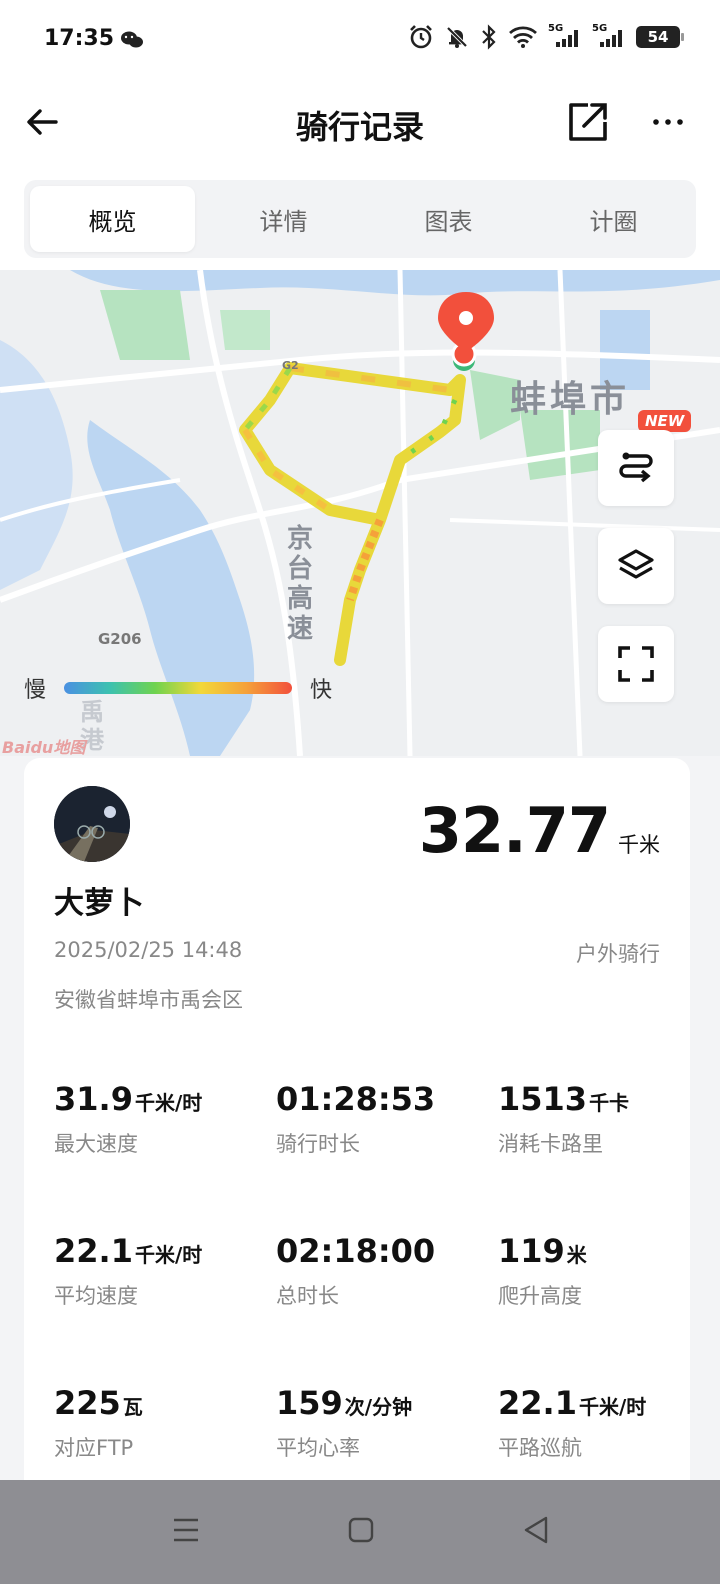  What do you see at coordinates (639, 845) in the screenshot?
I see `distance-unit: 千米` at bounding box center [639, 845].